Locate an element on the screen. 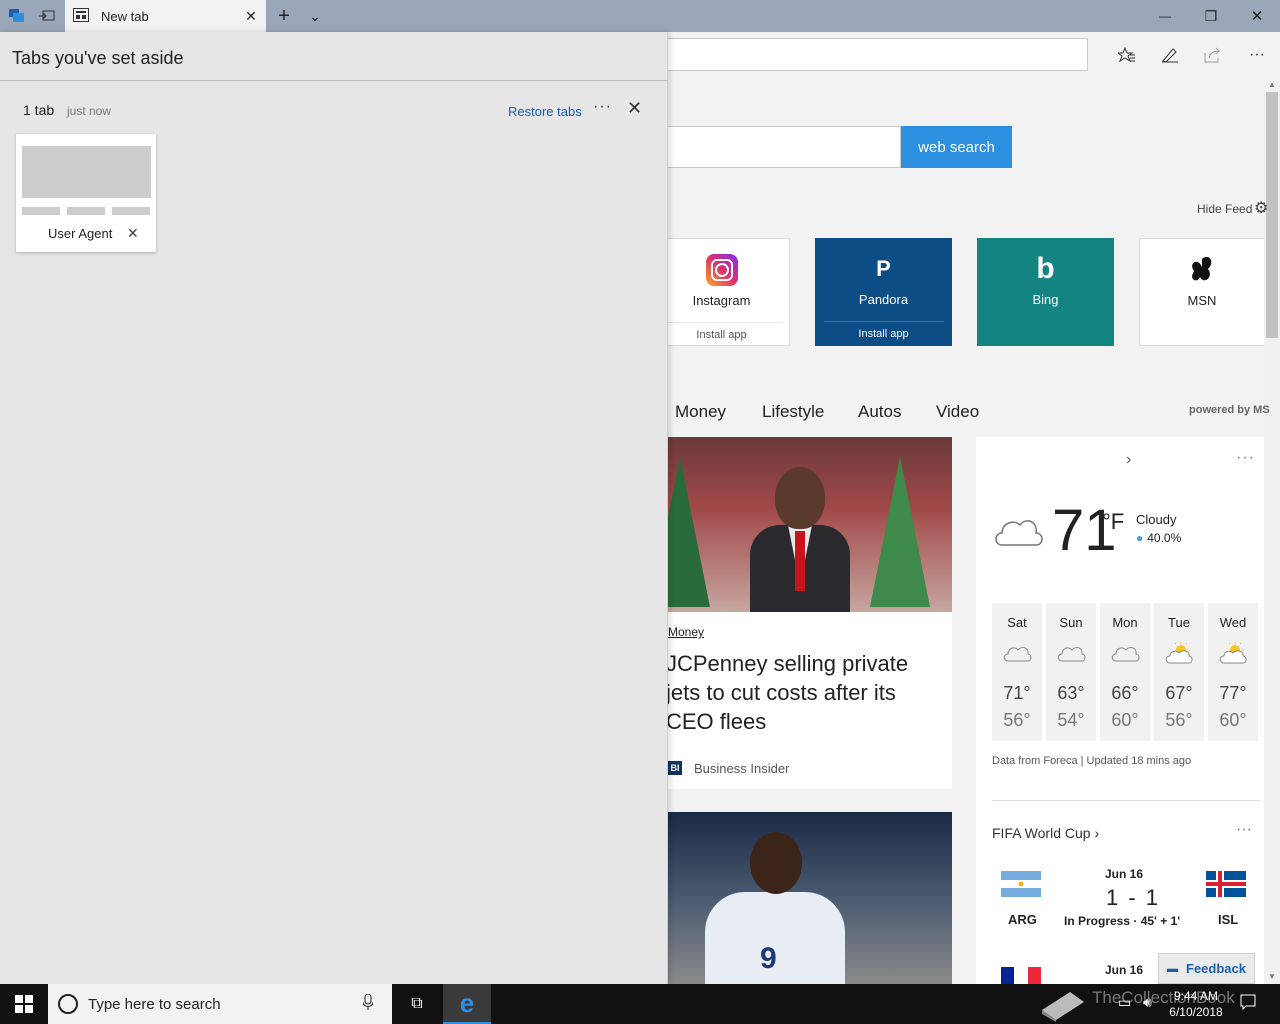  category-video: Video is located at coordinates (957, 412).